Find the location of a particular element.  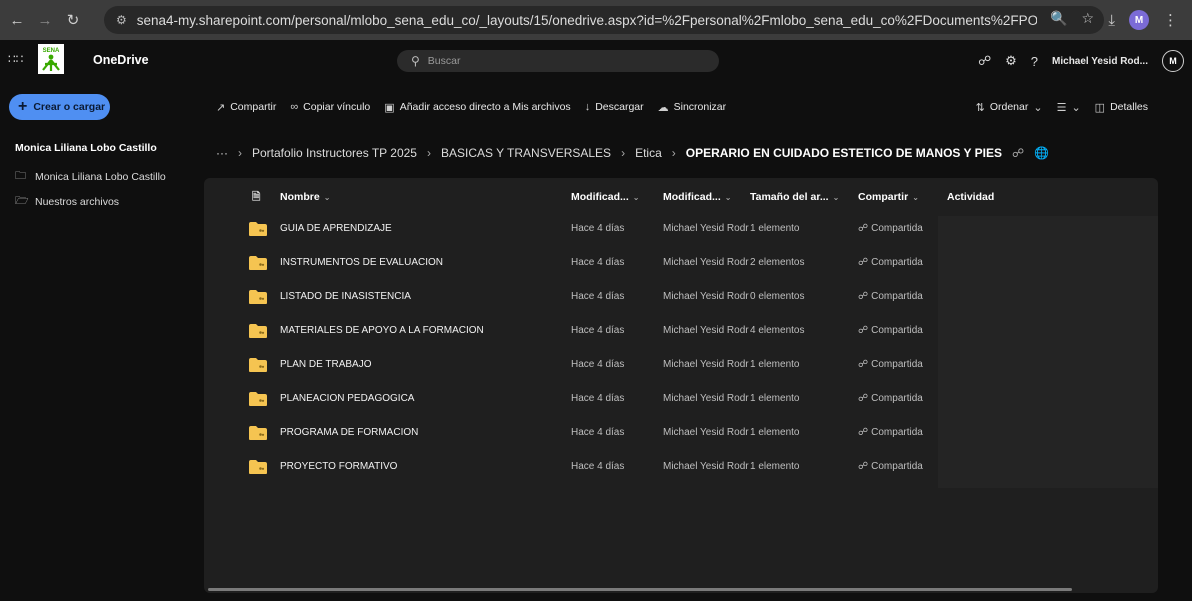

sync-cloud-icon: ☁ is located at coordinates (663, 107).